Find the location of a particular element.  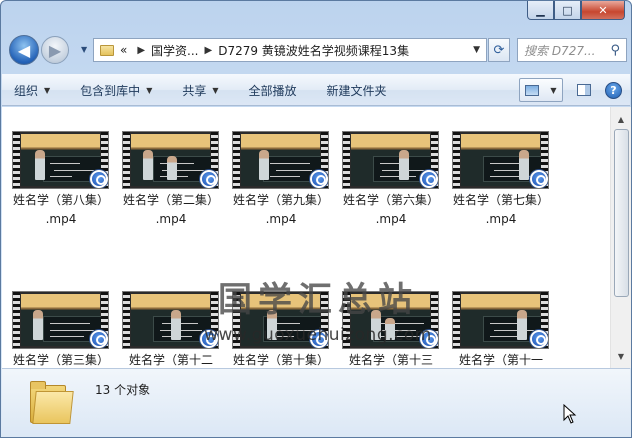

file-name: 姓名学（第十一 is located at coordinates (500, 360).